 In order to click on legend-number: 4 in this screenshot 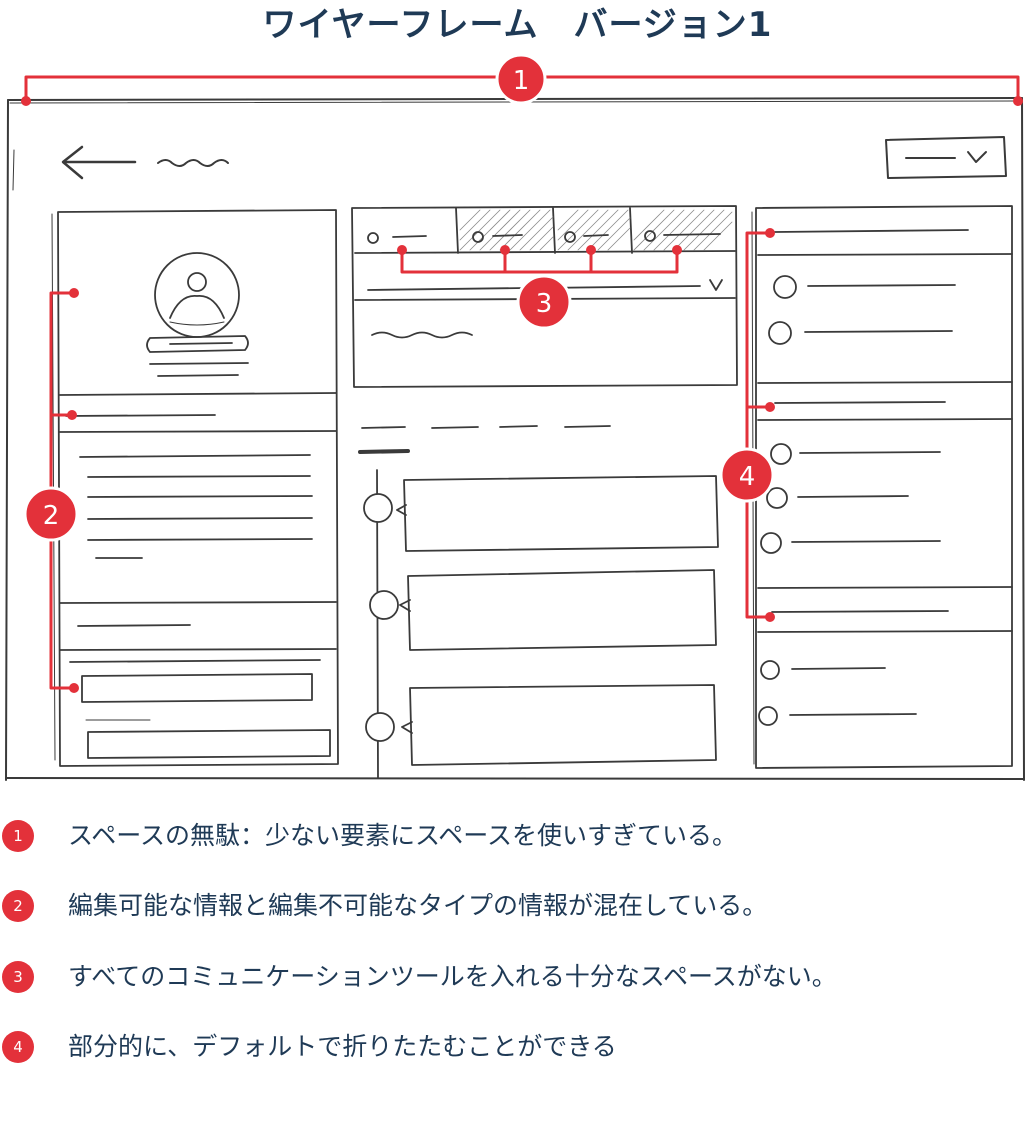, I will do `click(18, 1047)`.